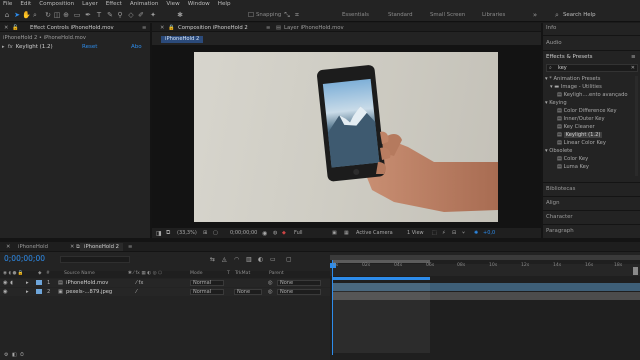  What do you see at coordinates (56, 4) in the screenshot?
I see `menu-composition: Composition` at bounding box center [56, 4].